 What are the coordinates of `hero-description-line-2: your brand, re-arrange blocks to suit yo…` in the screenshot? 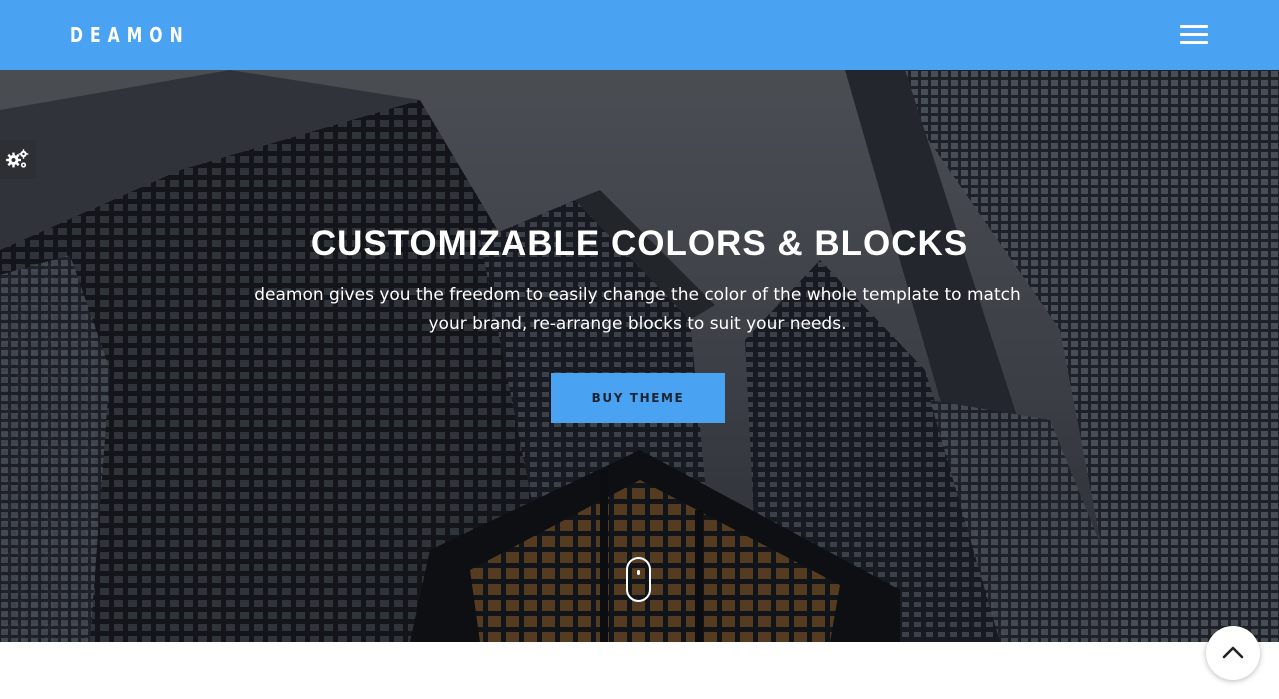 It's located at (637, 324).